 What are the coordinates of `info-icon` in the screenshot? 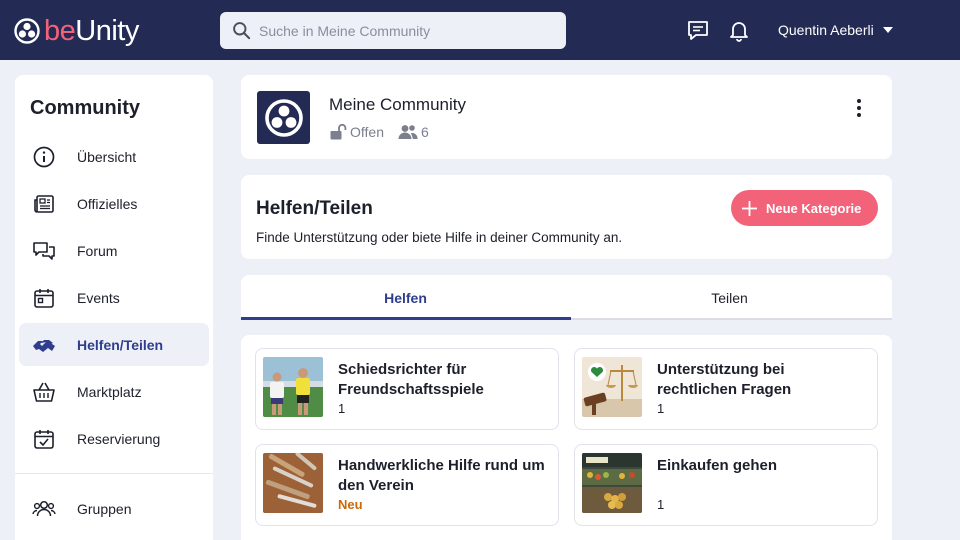 It's located at (44, 157).